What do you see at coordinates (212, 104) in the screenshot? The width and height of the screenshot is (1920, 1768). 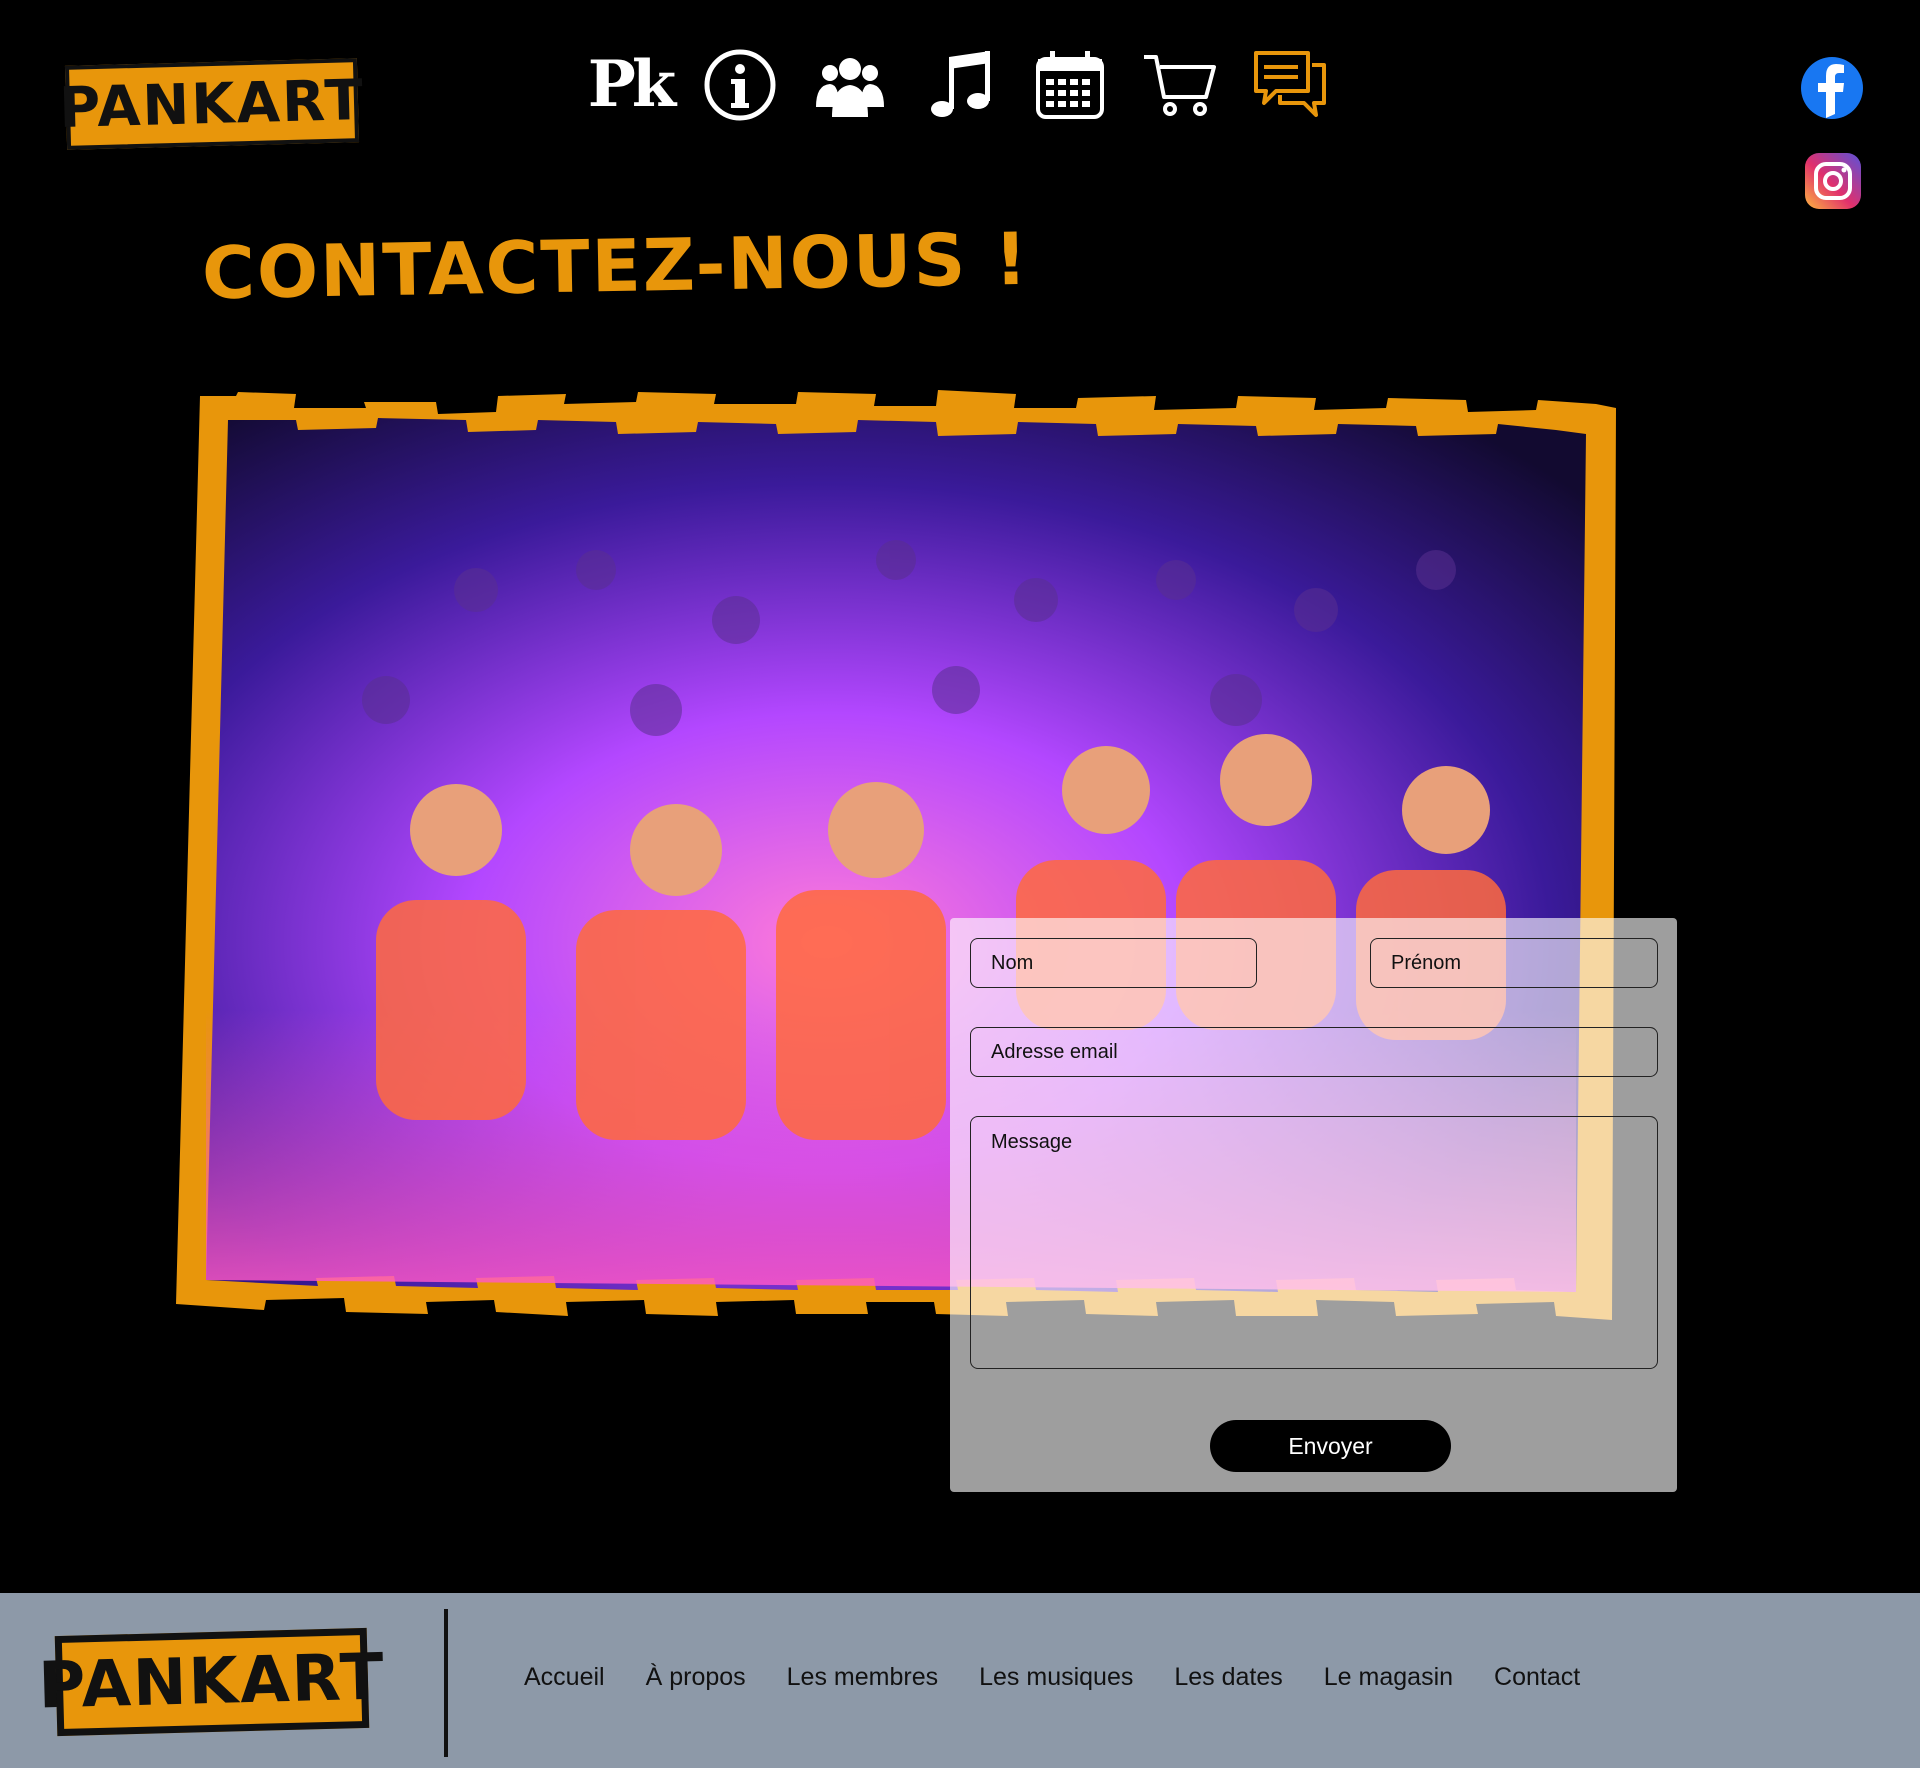 I see `pankart-logo: PANKART` at bounding box center [212, 104].